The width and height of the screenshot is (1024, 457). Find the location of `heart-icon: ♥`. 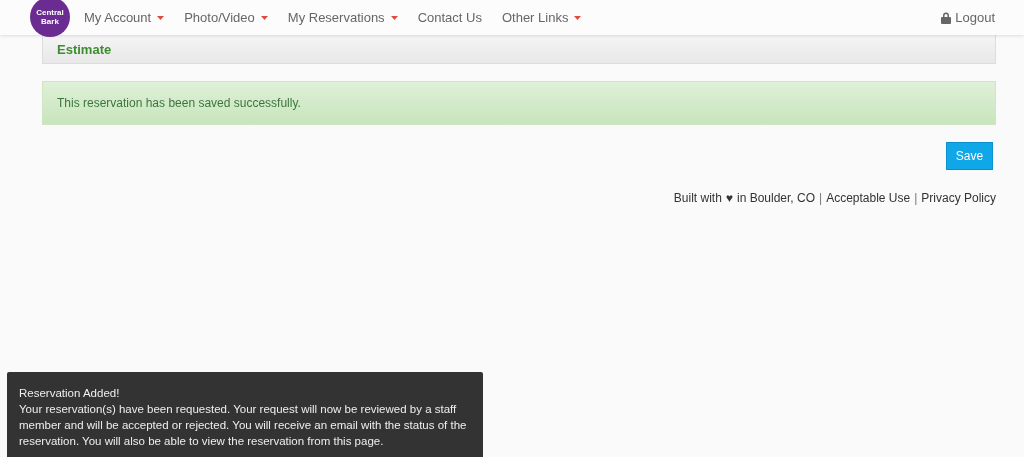

heart-icon: ♥ is located at coordinates (729, 198).